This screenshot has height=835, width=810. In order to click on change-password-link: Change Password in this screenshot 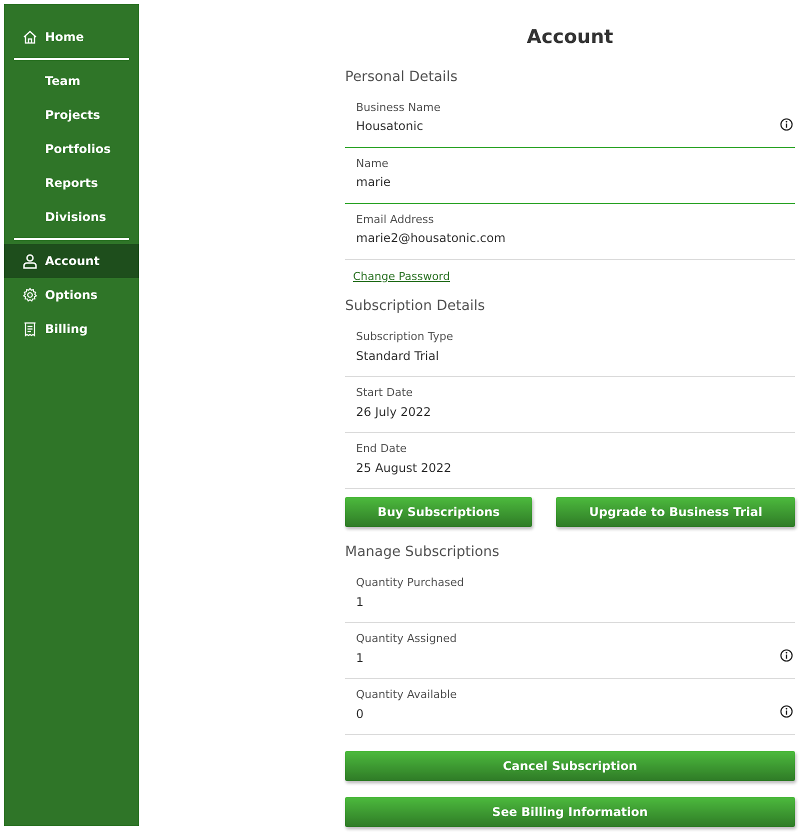, I will do `click(401, 277)`.